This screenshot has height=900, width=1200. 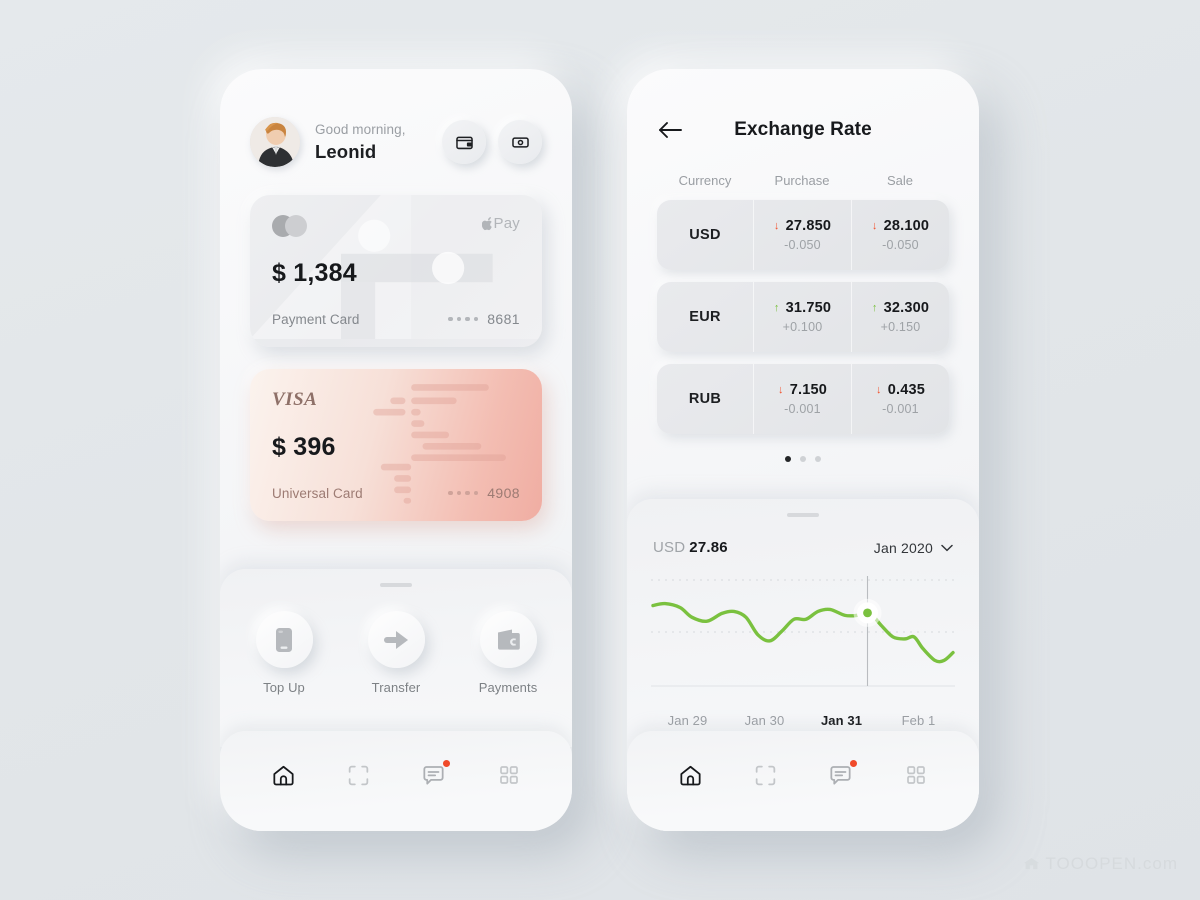 I want to click on card-label: Universal Card, so click(x=317, y=493).